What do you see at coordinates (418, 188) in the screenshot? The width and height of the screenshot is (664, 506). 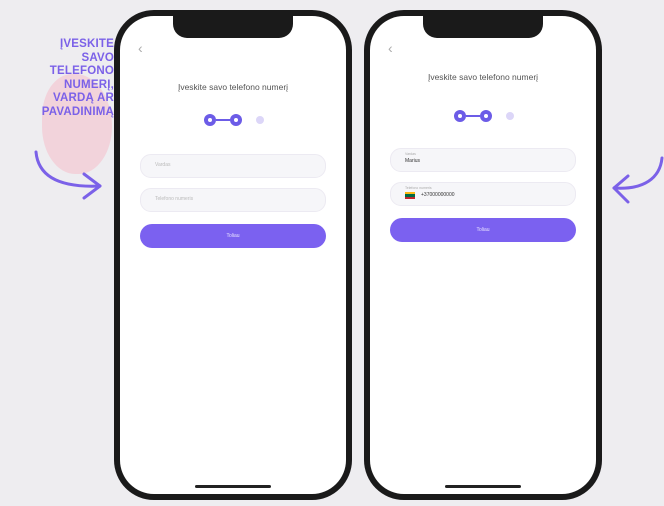 I see `phone-field-label: Telefono numeris` at bounding box center [418, 188].